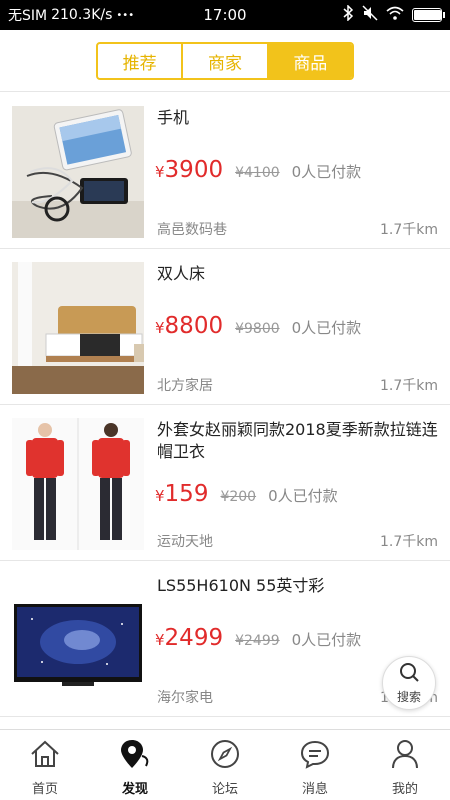  What do you see at coordinates (225, 15) in the screenshot?
I see `status-bar: 无SIM 210.3K/s ••• 17:00` at bounding box center [225, 15].